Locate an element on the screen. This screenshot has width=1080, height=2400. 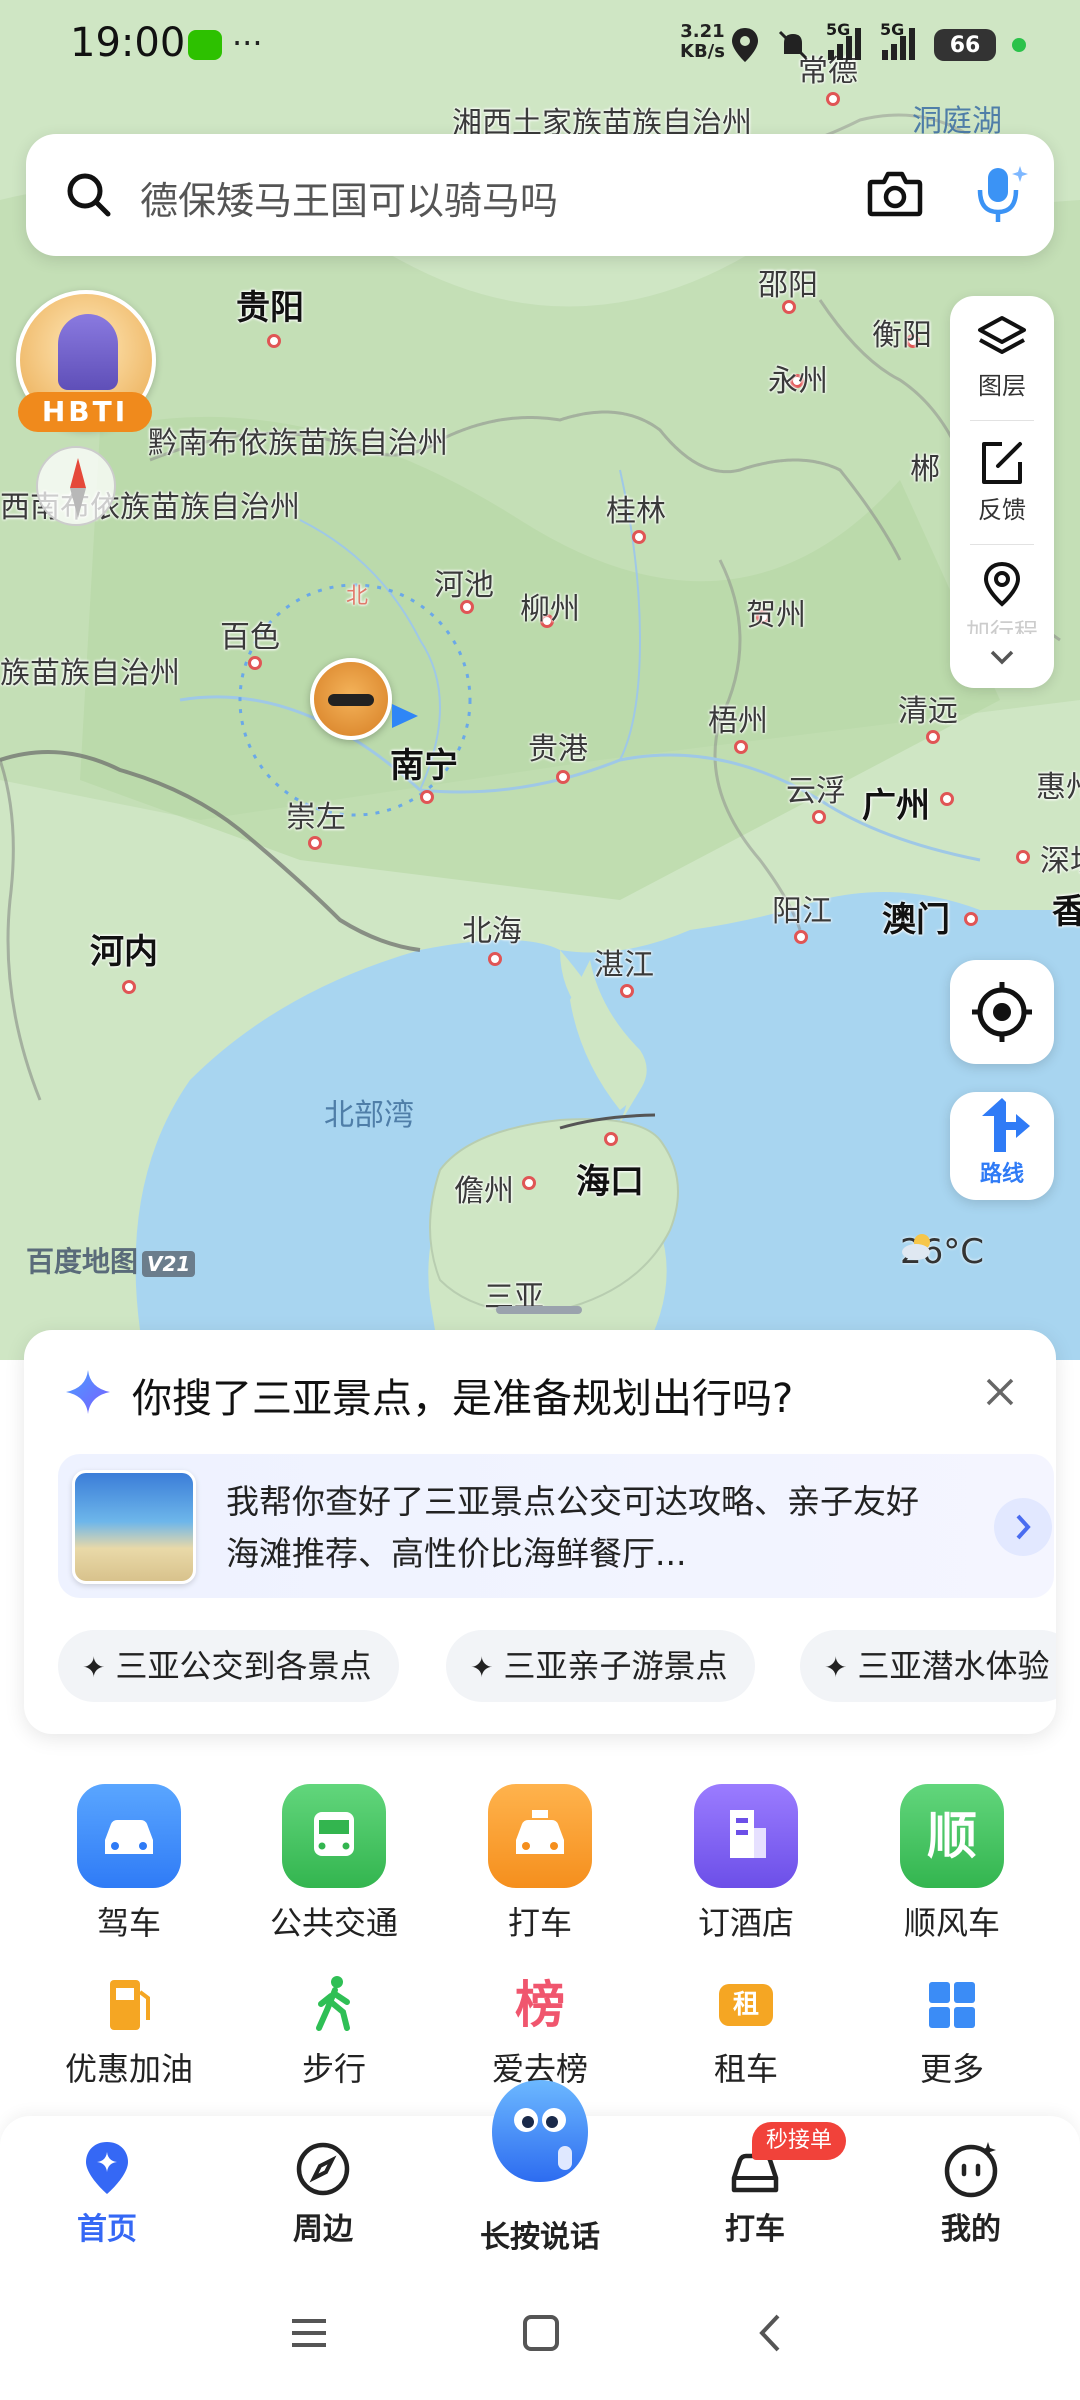
menu-icon is located at coordinates (309, 2333).